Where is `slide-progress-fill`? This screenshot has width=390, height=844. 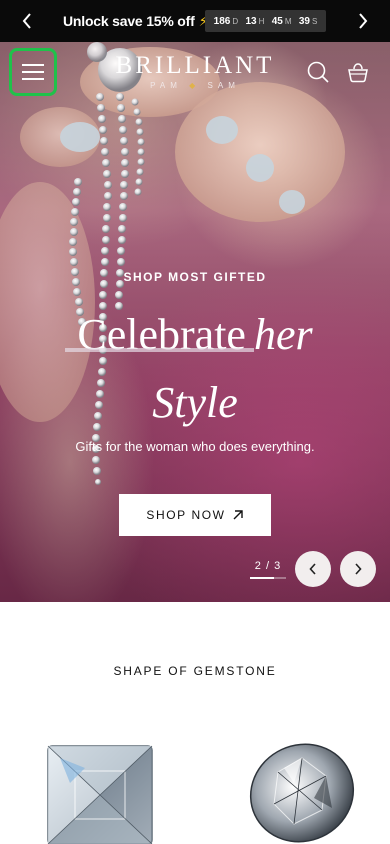 slide-progress-fill is located at coordinates (262, 578).